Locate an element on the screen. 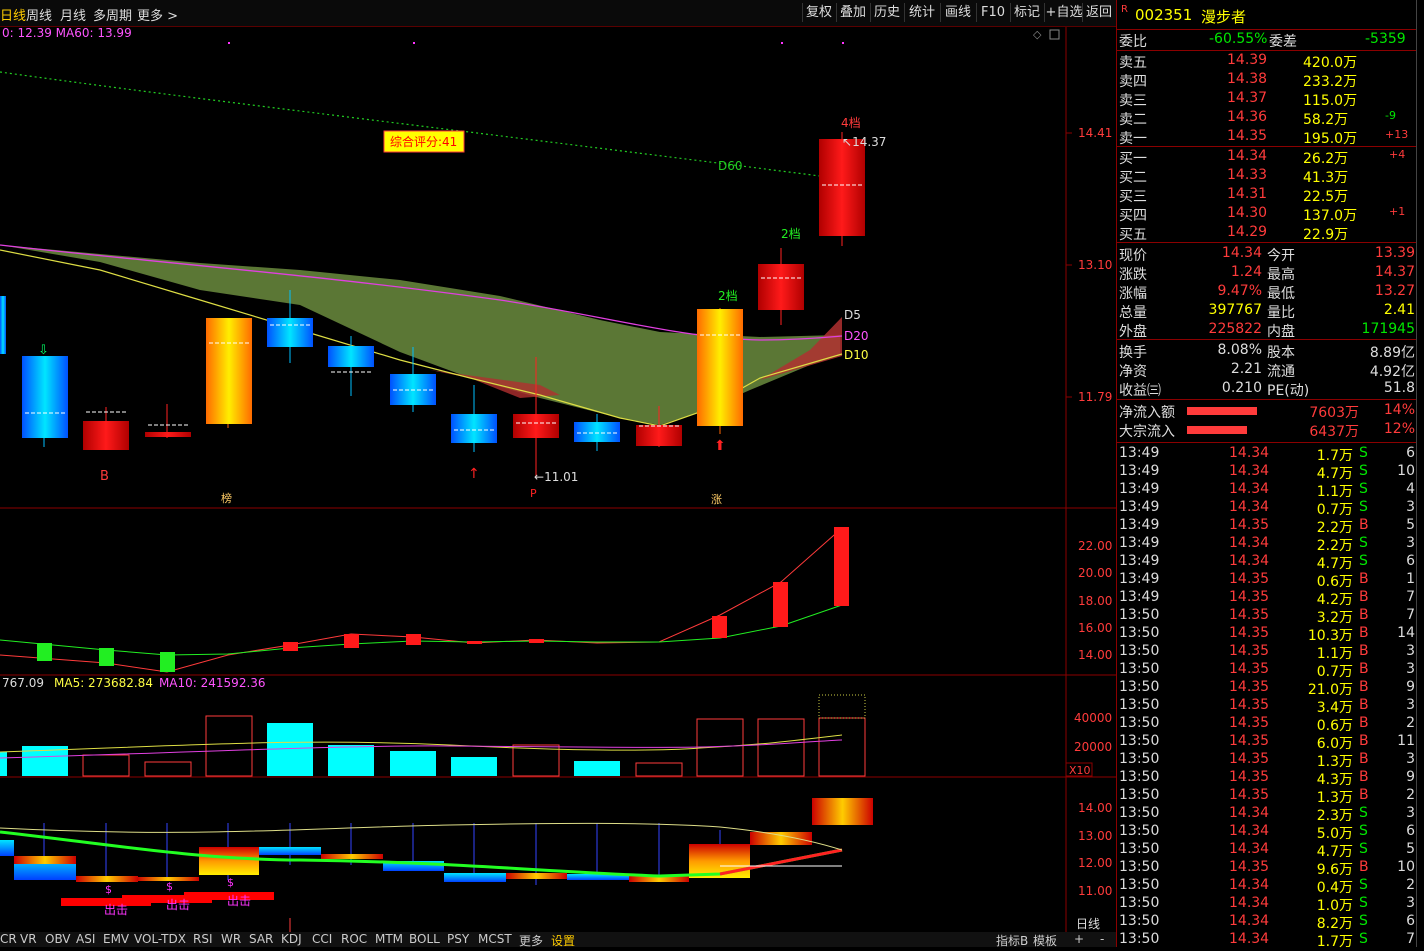 This screenshot has width=1424, height=951. bid-volume: 26.2万 is located at coordinates (1326, 159).